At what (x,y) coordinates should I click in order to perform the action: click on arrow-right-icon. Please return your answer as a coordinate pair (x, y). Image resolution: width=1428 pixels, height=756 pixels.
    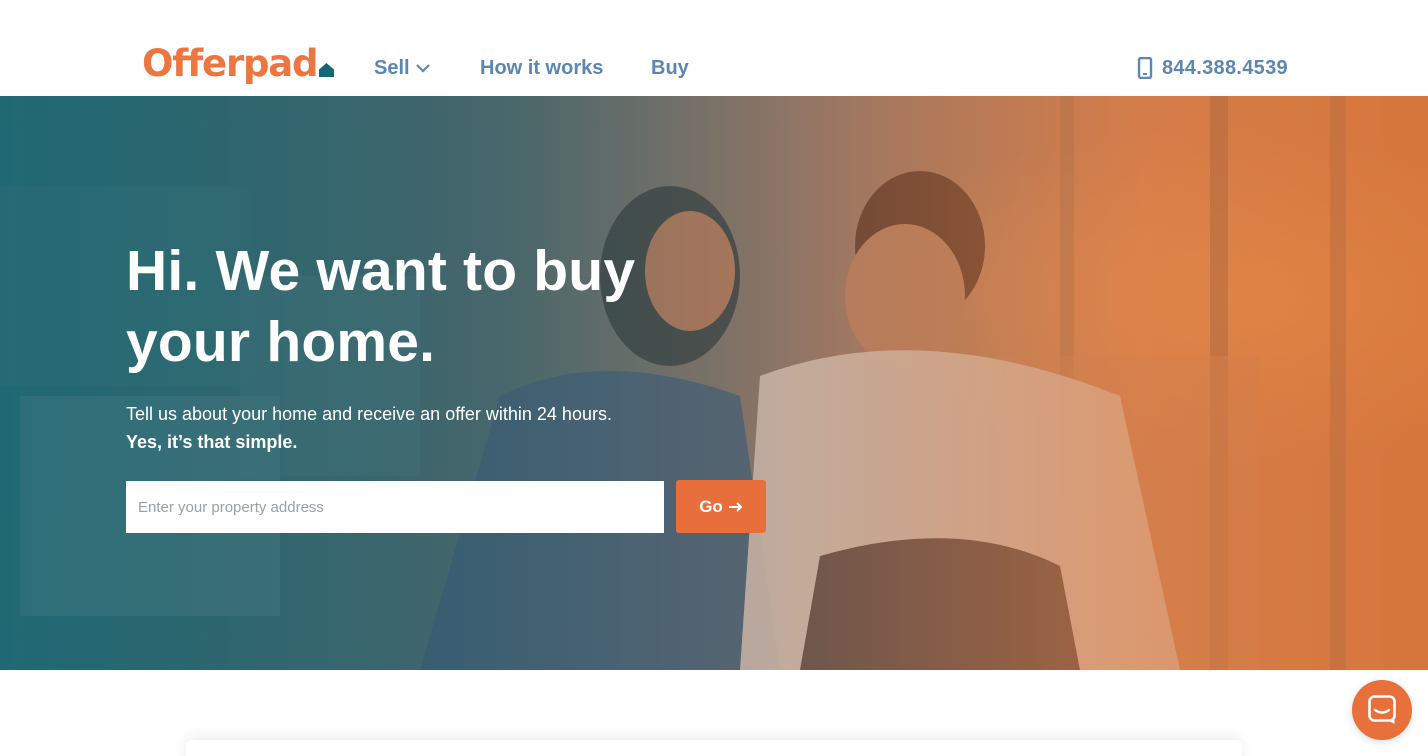
    Looking at the image, I should click on (735, 506).